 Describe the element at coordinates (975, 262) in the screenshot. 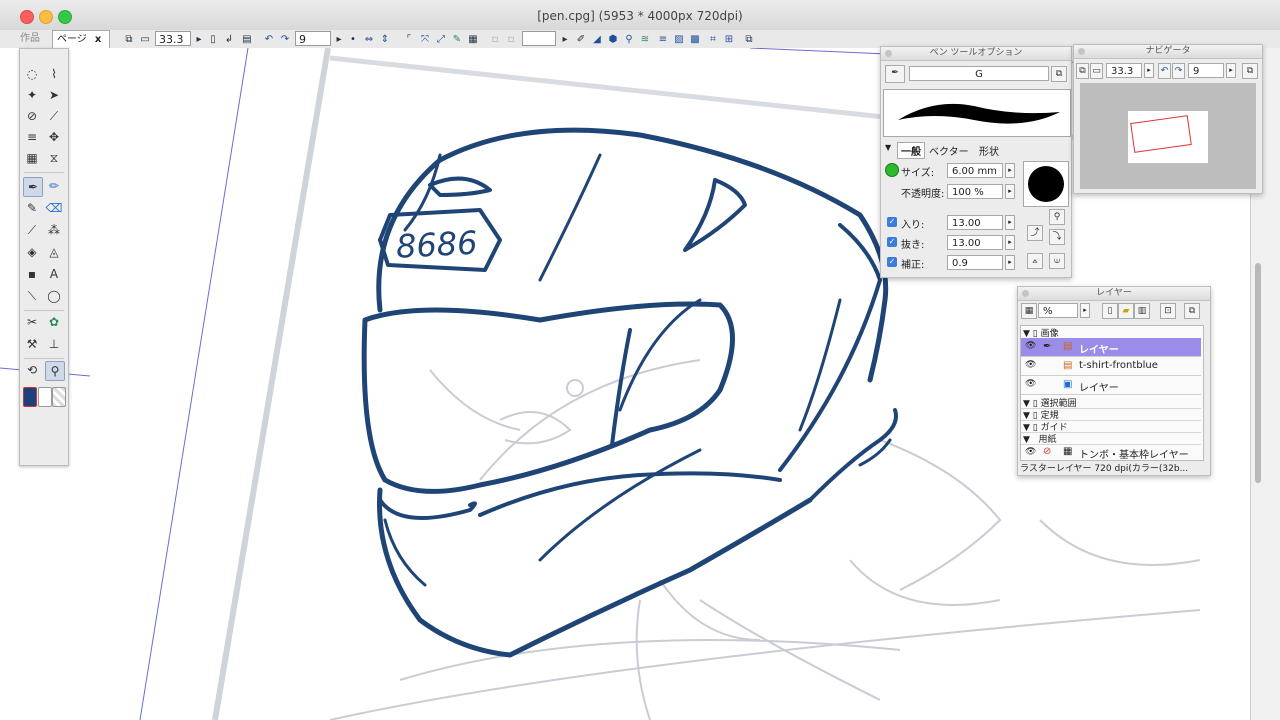

I see `correction-field: 0.9` at that location.